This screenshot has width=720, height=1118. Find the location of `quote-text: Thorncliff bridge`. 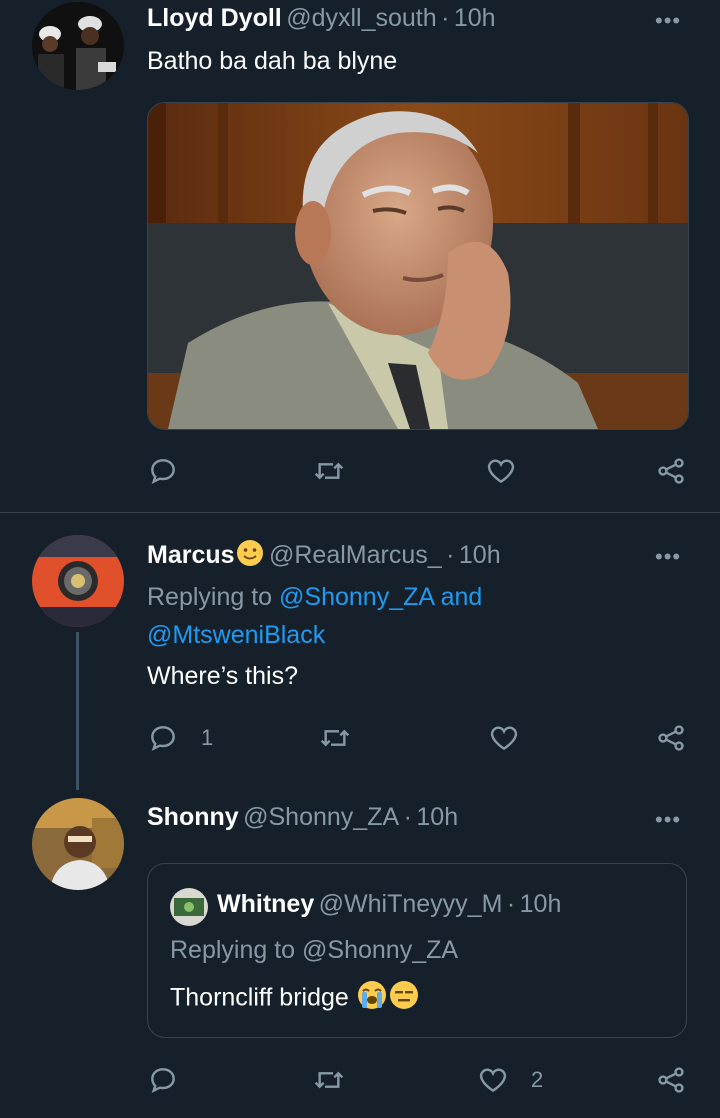

quote-text: Thorncliff bridge is located at coordinates (295, 999).